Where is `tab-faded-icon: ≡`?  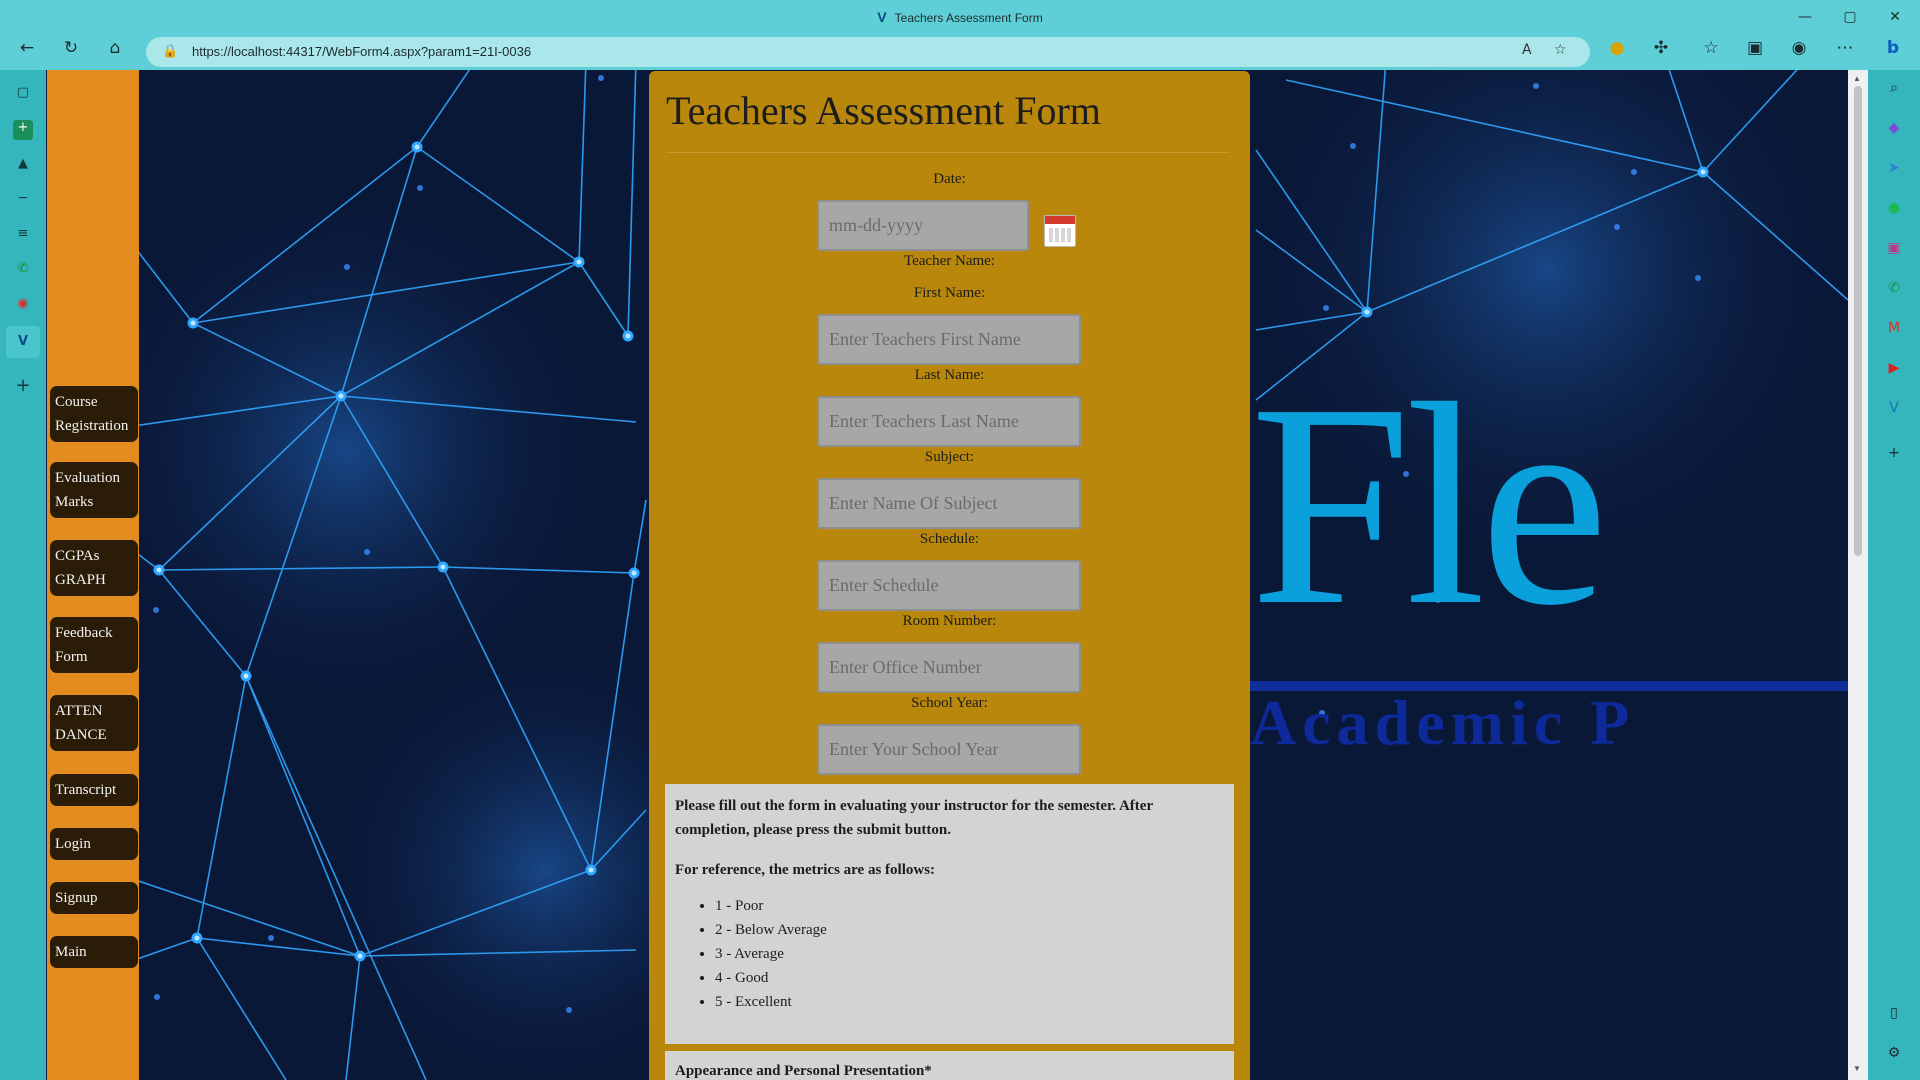 tab-faded-icon: ≡ is located at coordinates (23, 236).